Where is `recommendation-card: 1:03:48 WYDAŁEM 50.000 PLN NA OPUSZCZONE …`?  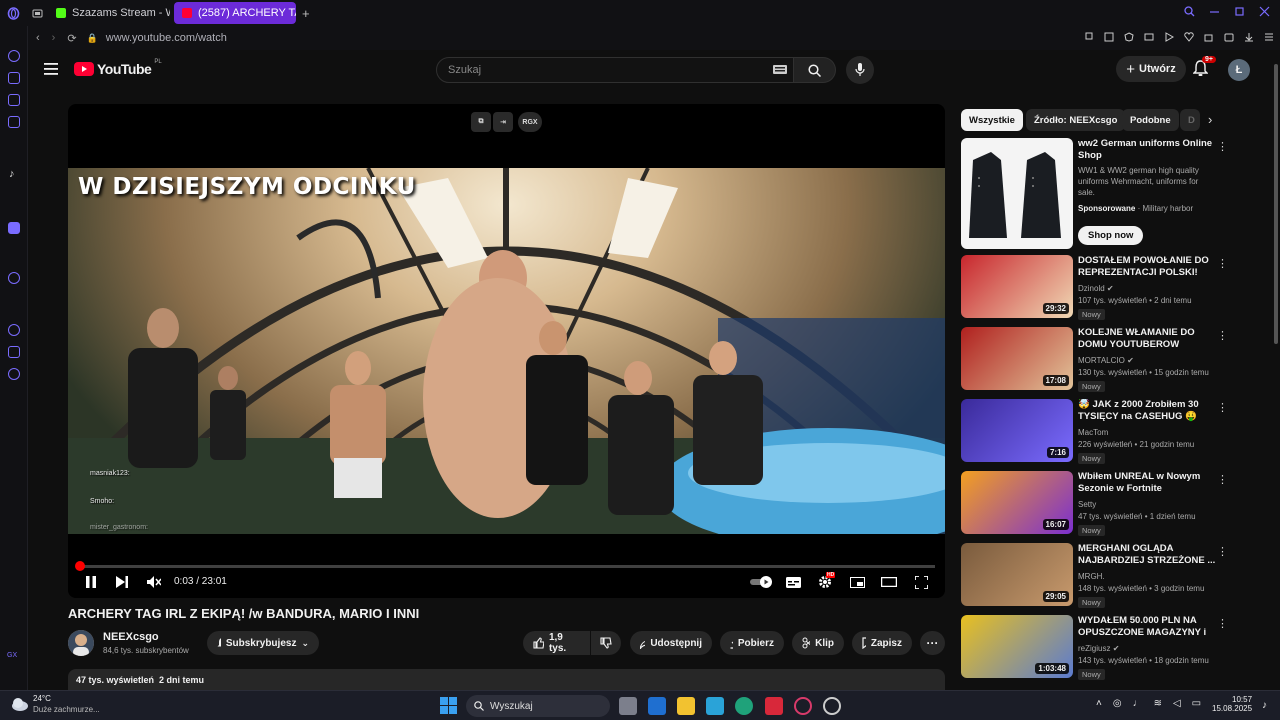
recommendation-card: 1:03:48 WYDAŁEM 50.000 PLN NA OPUSZCZONE … is located at coordinates (1096, 648).